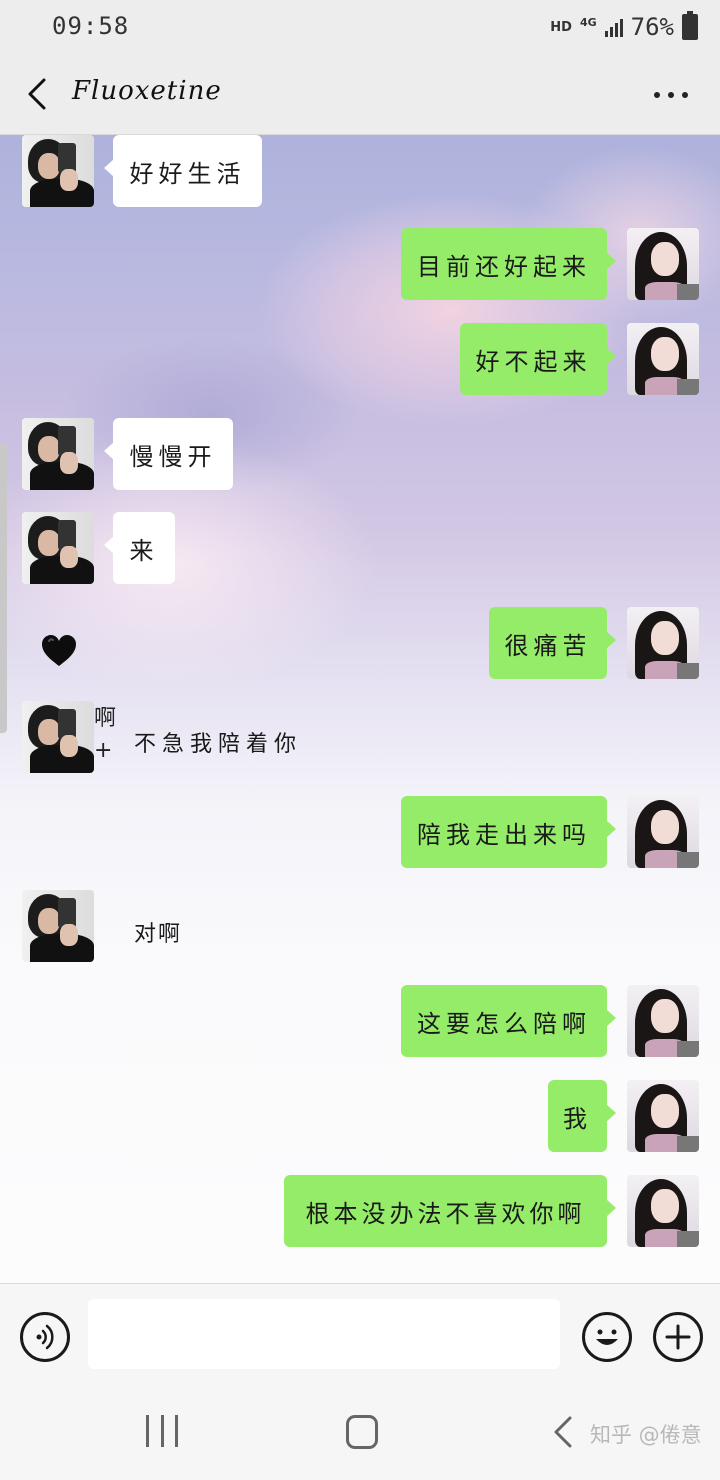 The width and height of the screenshot is (720, 1480). Describe the element at coordinates (168, 454) in the screenshot. I see `message-bubble-received: 慢慢开` at that location.